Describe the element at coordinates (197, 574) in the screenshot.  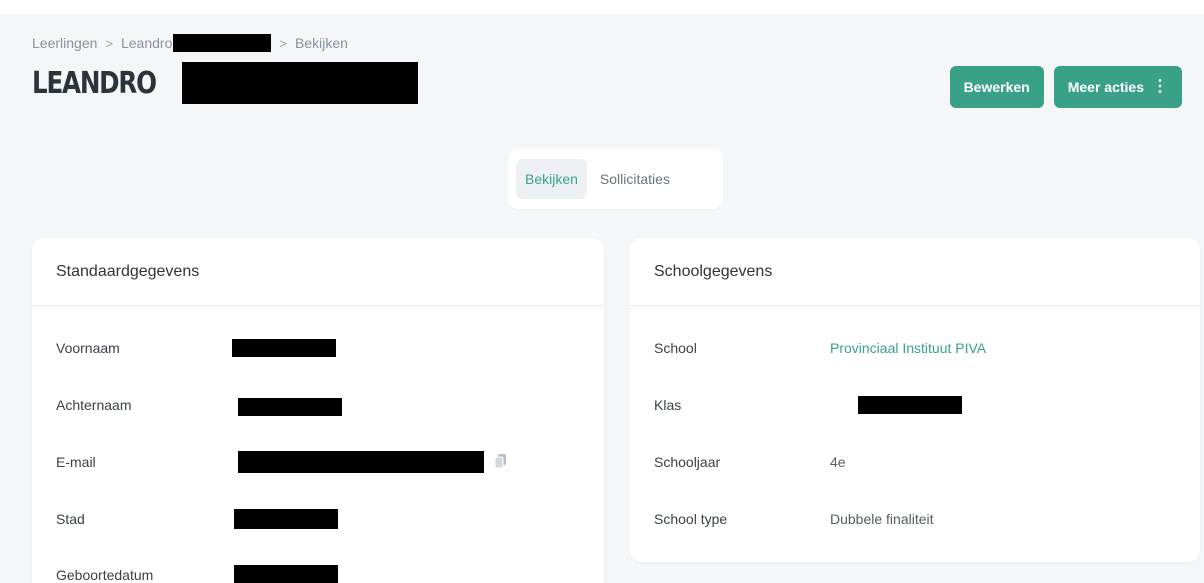
I see `field-row-geboortedatum: Geboortedatum` at that location.